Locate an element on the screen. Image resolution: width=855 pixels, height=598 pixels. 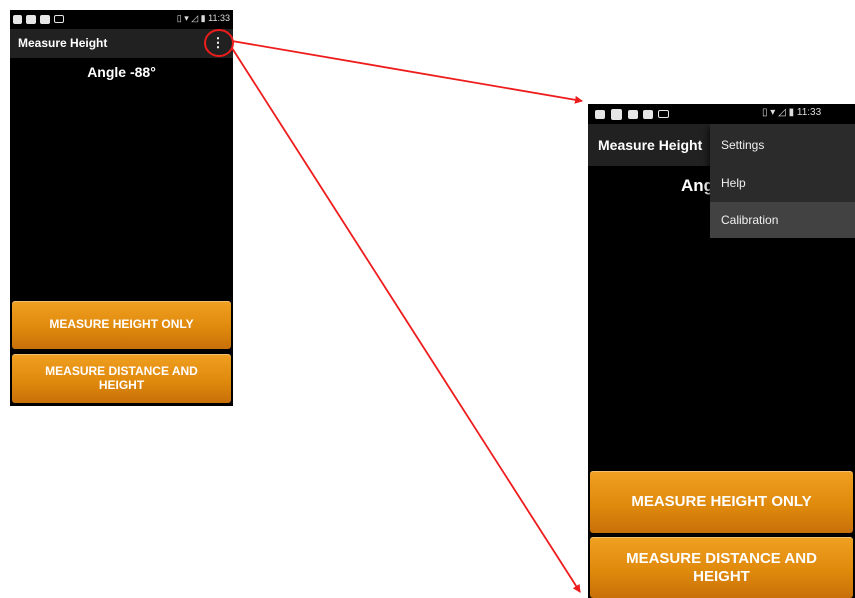
arrow-to-menu is located at coordinates (407, 72).